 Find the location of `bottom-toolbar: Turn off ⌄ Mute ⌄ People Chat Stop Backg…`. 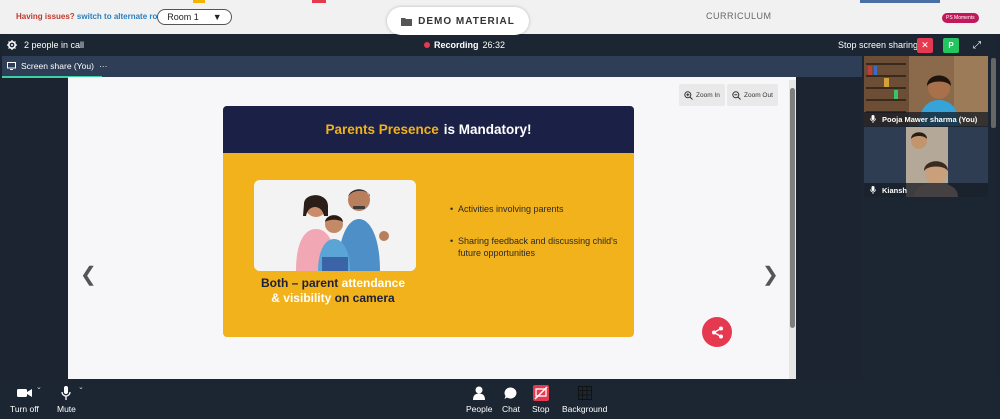

bottom-toolbar: Turn off ⌄ Mute ⌄ People Chat Stop Backg… is located at coordinates (500, 399).